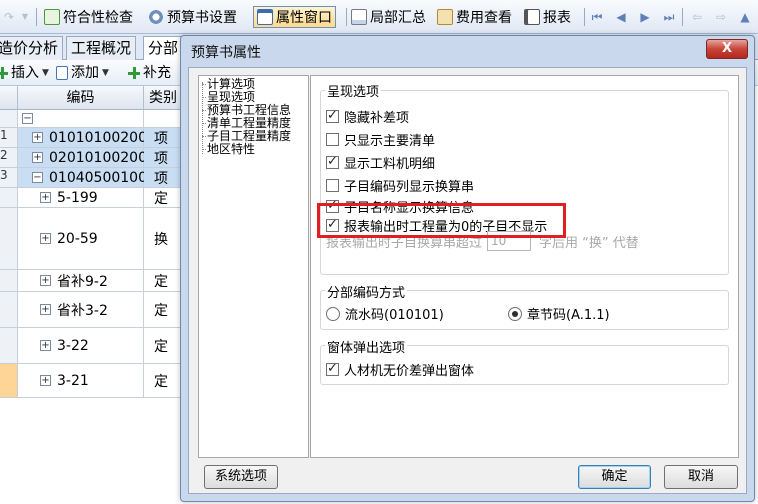  Describe the element at coordinates (81, 380) in the screenshot. I see `code-cell: +3-21` at that location.